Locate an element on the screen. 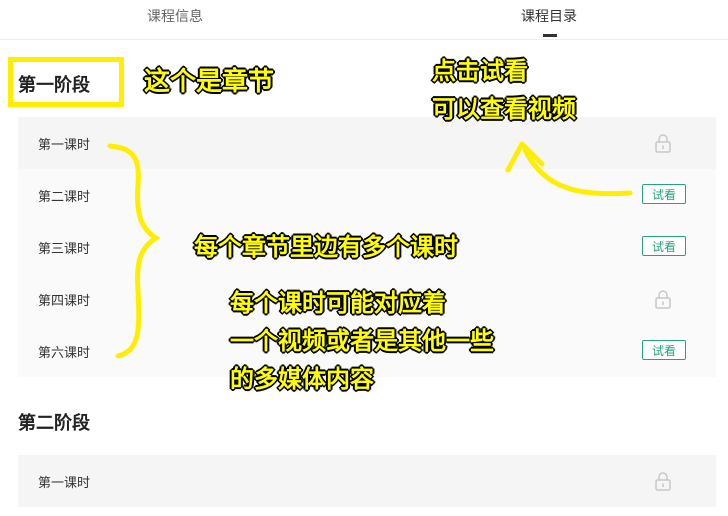 The image size is (728, 516). annotation-media-line3: 的多媒体内容 is located at coordinates (302, 379).